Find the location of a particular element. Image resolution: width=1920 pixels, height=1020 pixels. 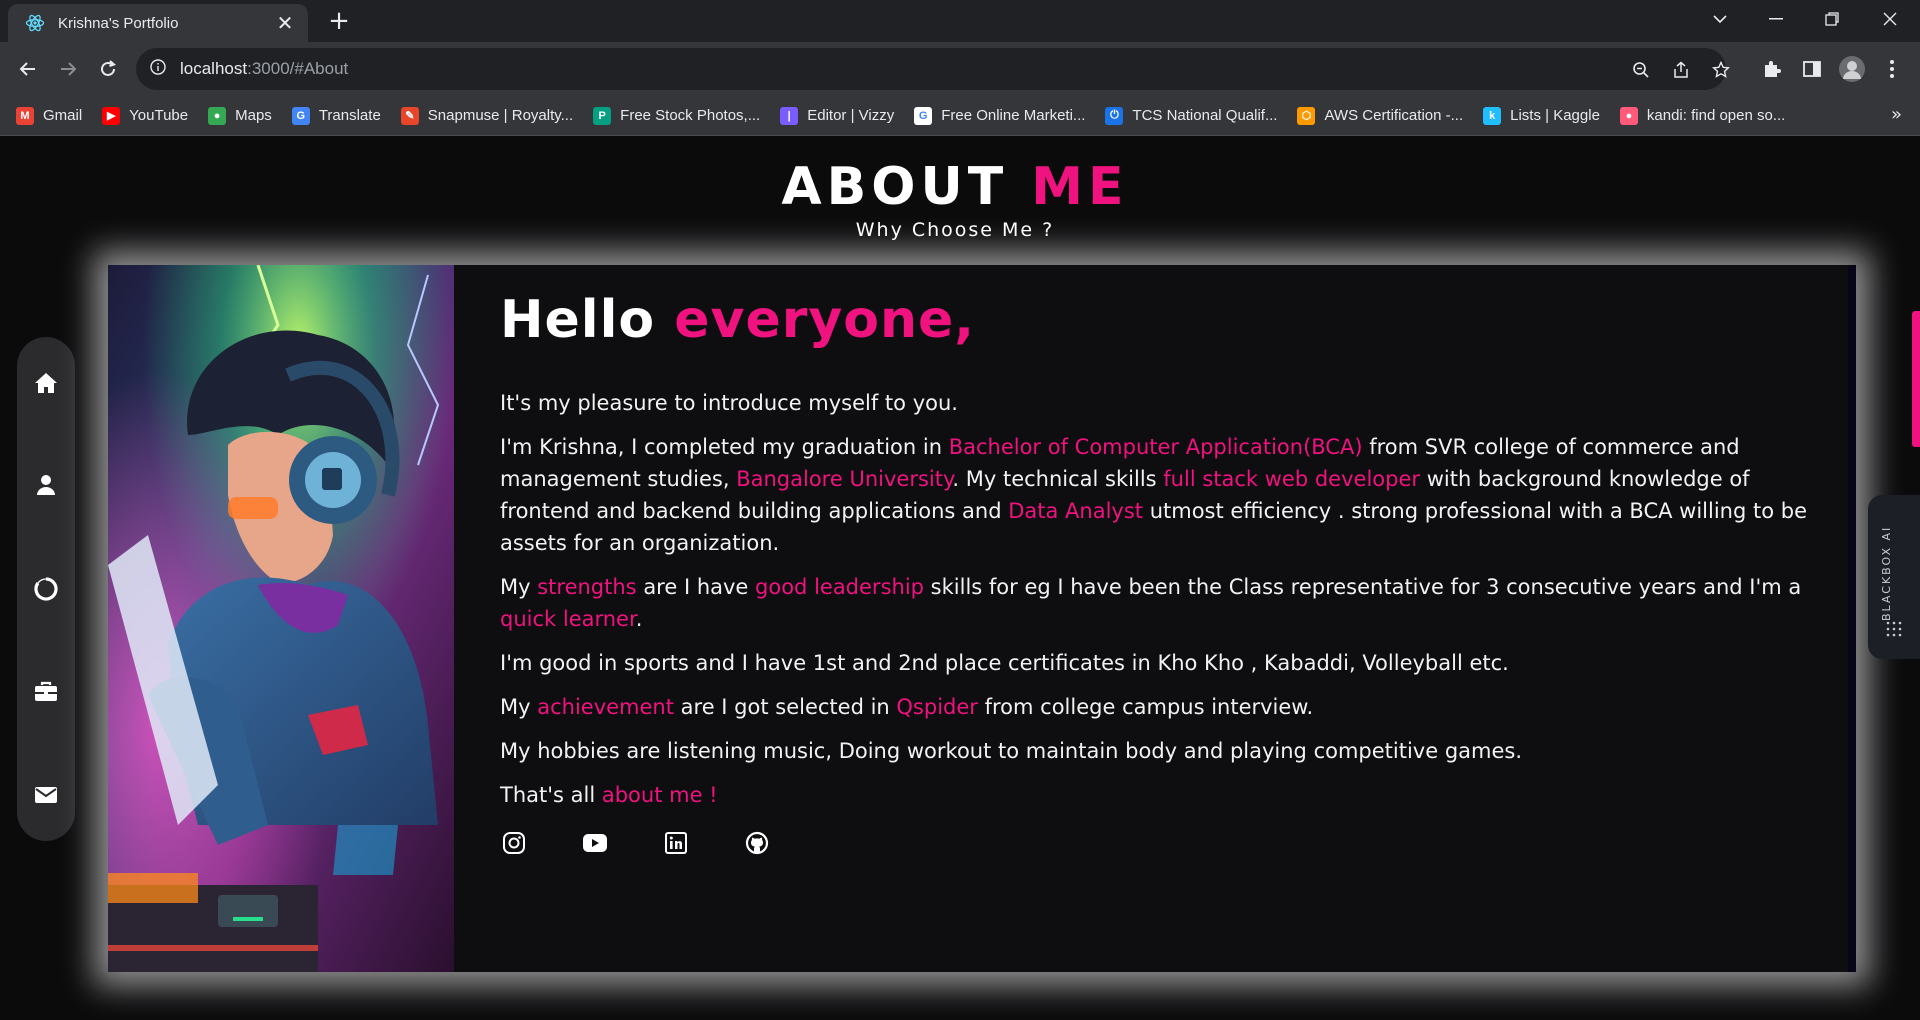

bookmark-favicon-icon: | is located at coordinates (789, 115).